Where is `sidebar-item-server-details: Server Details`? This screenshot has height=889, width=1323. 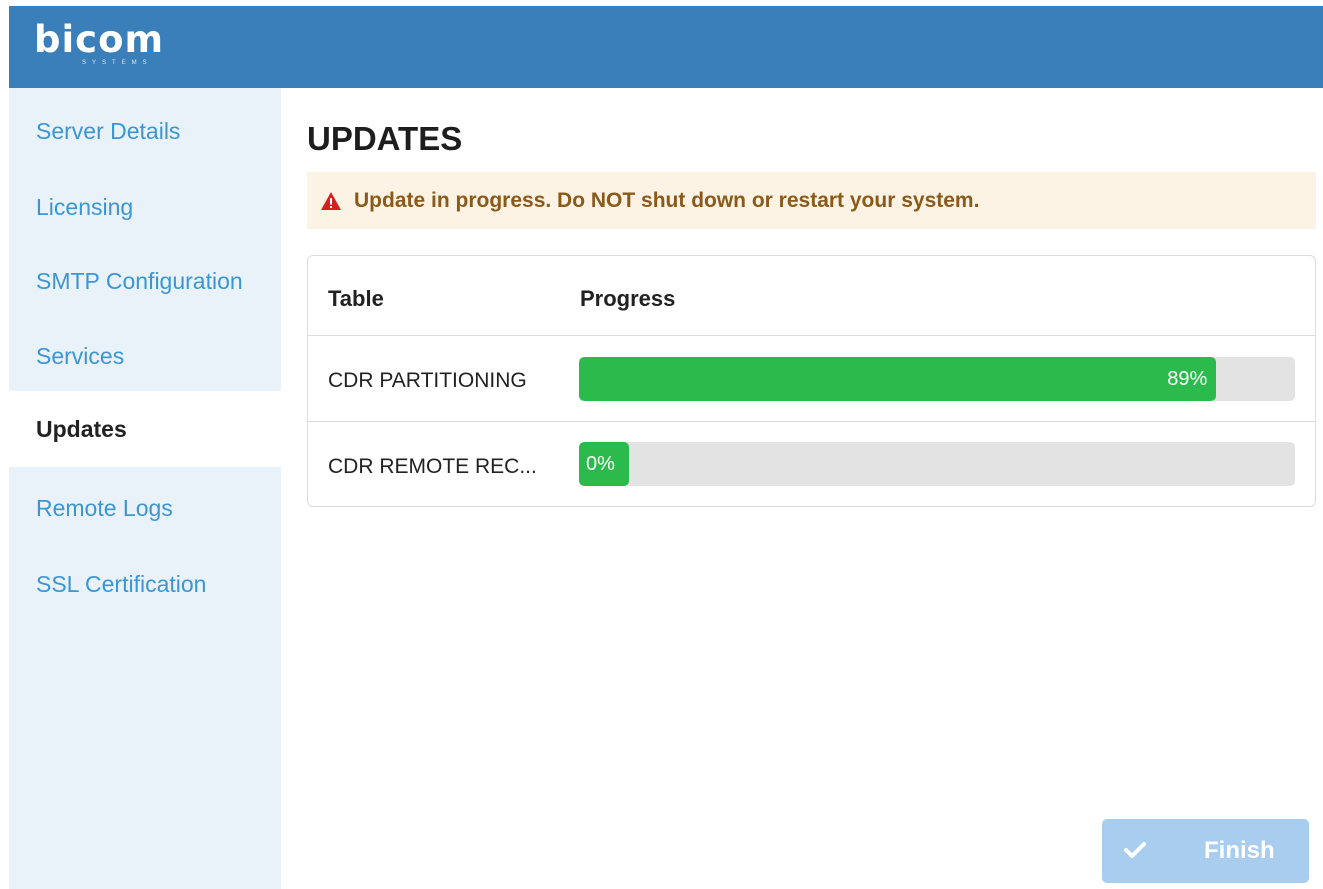 sidebar-item-server-details: Server Details is located at coordinates (145, 131).